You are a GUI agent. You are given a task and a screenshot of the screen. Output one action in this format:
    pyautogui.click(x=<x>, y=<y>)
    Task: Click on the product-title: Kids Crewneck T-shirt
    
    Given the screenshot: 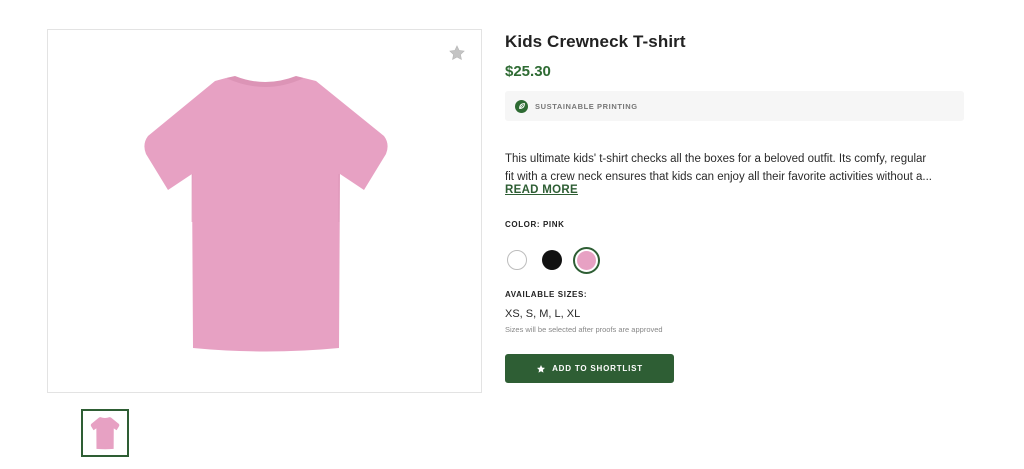 What is the action you would take?
    pyautogui.click(x=595, y=41)
    